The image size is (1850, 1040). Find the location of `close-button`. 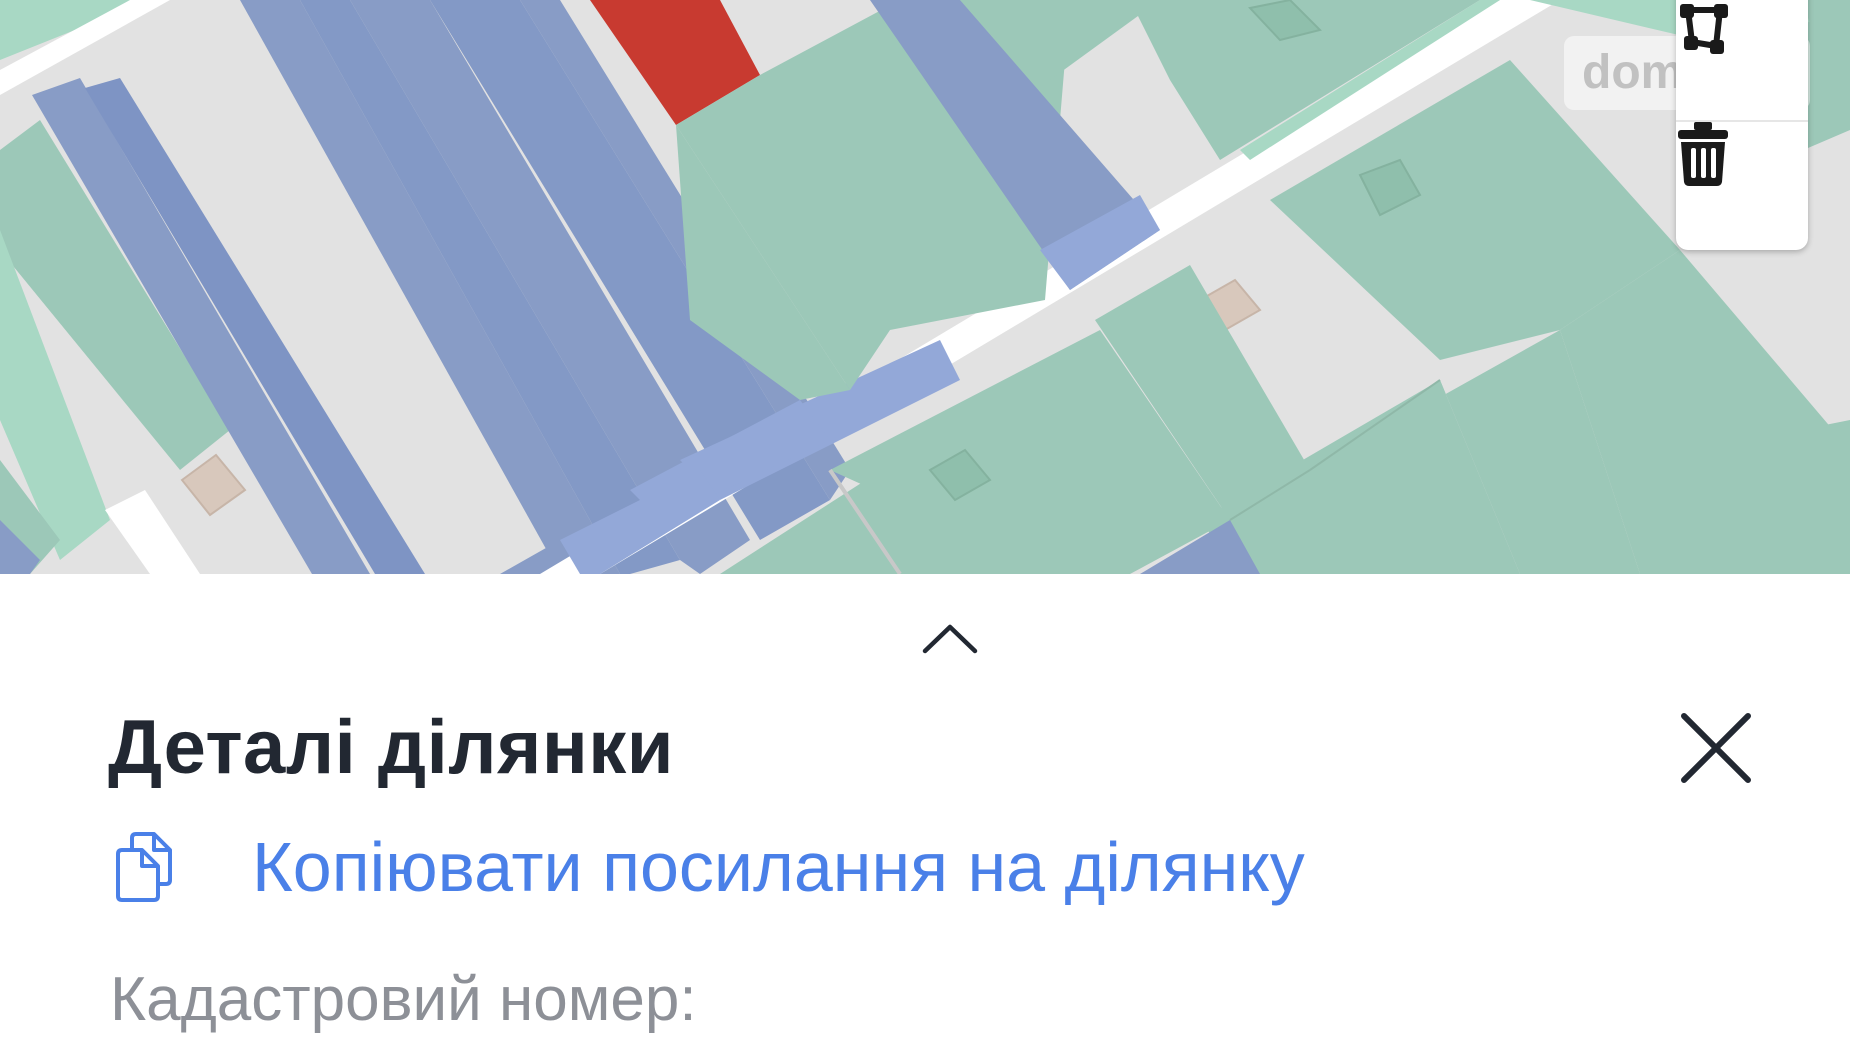

close-button is located at coordinates (1716, 748).